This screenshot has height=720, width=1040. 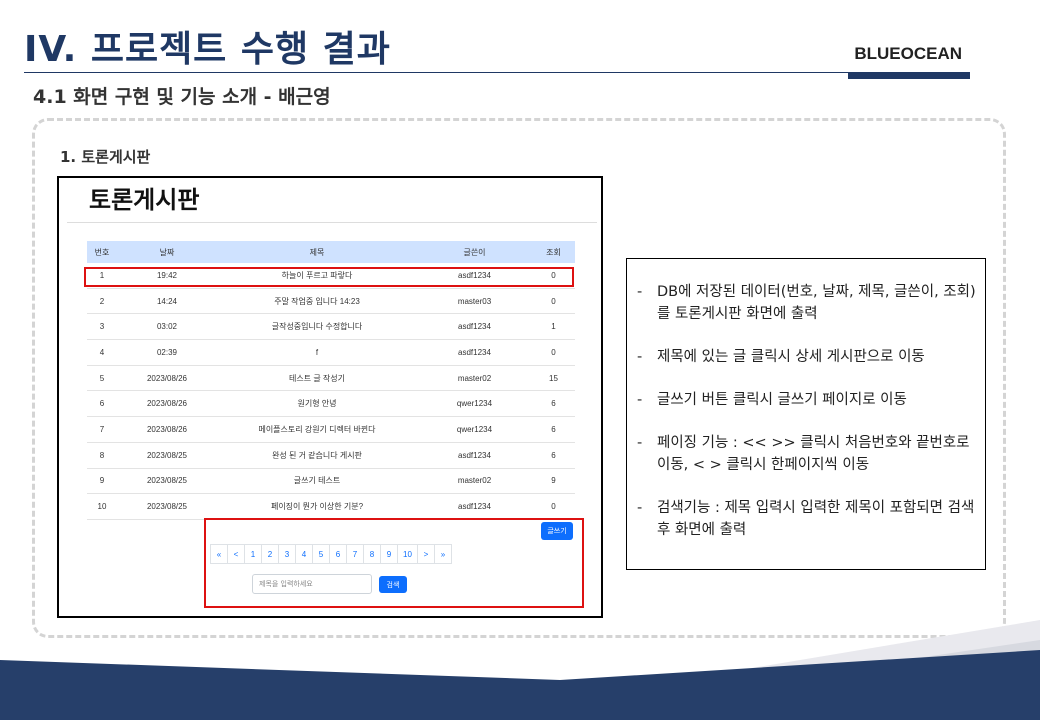 I want to click on page-first-button: «, so click(x=219, y=554).